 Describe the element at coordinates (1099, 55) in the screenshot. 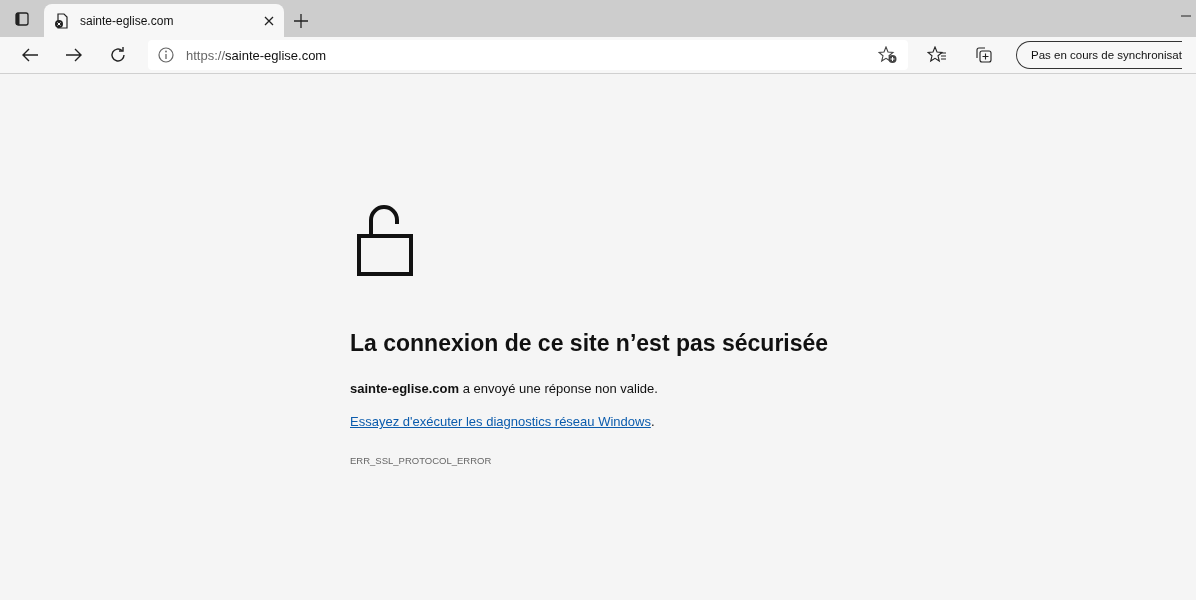

I see `sync-button: Pas en cours de synchronisat` at that location.